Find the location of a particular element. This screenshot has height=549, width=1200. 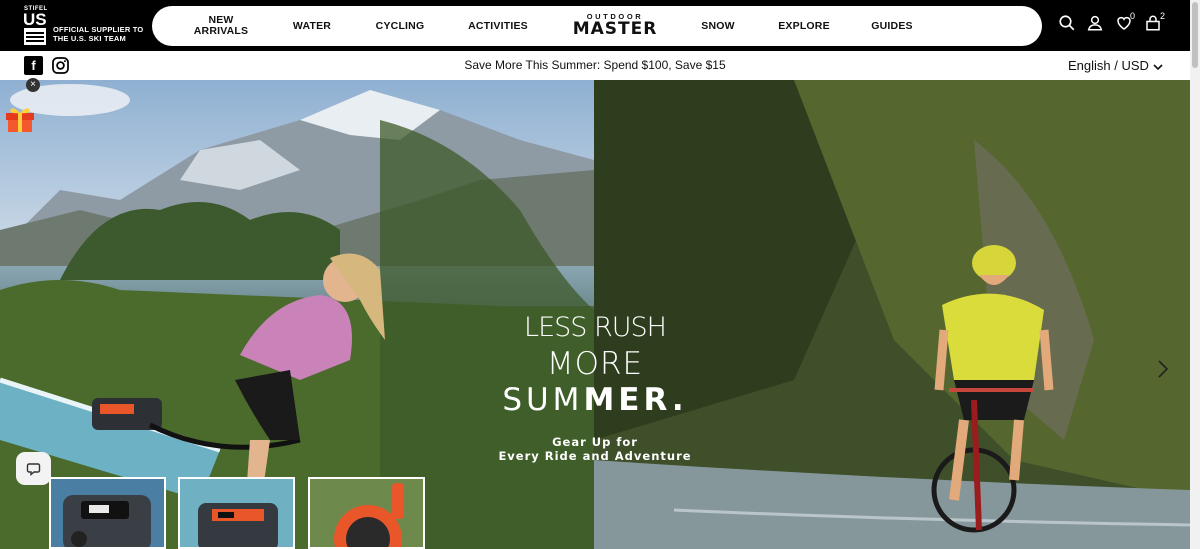

chat-button is located at coordinates (33, 468).